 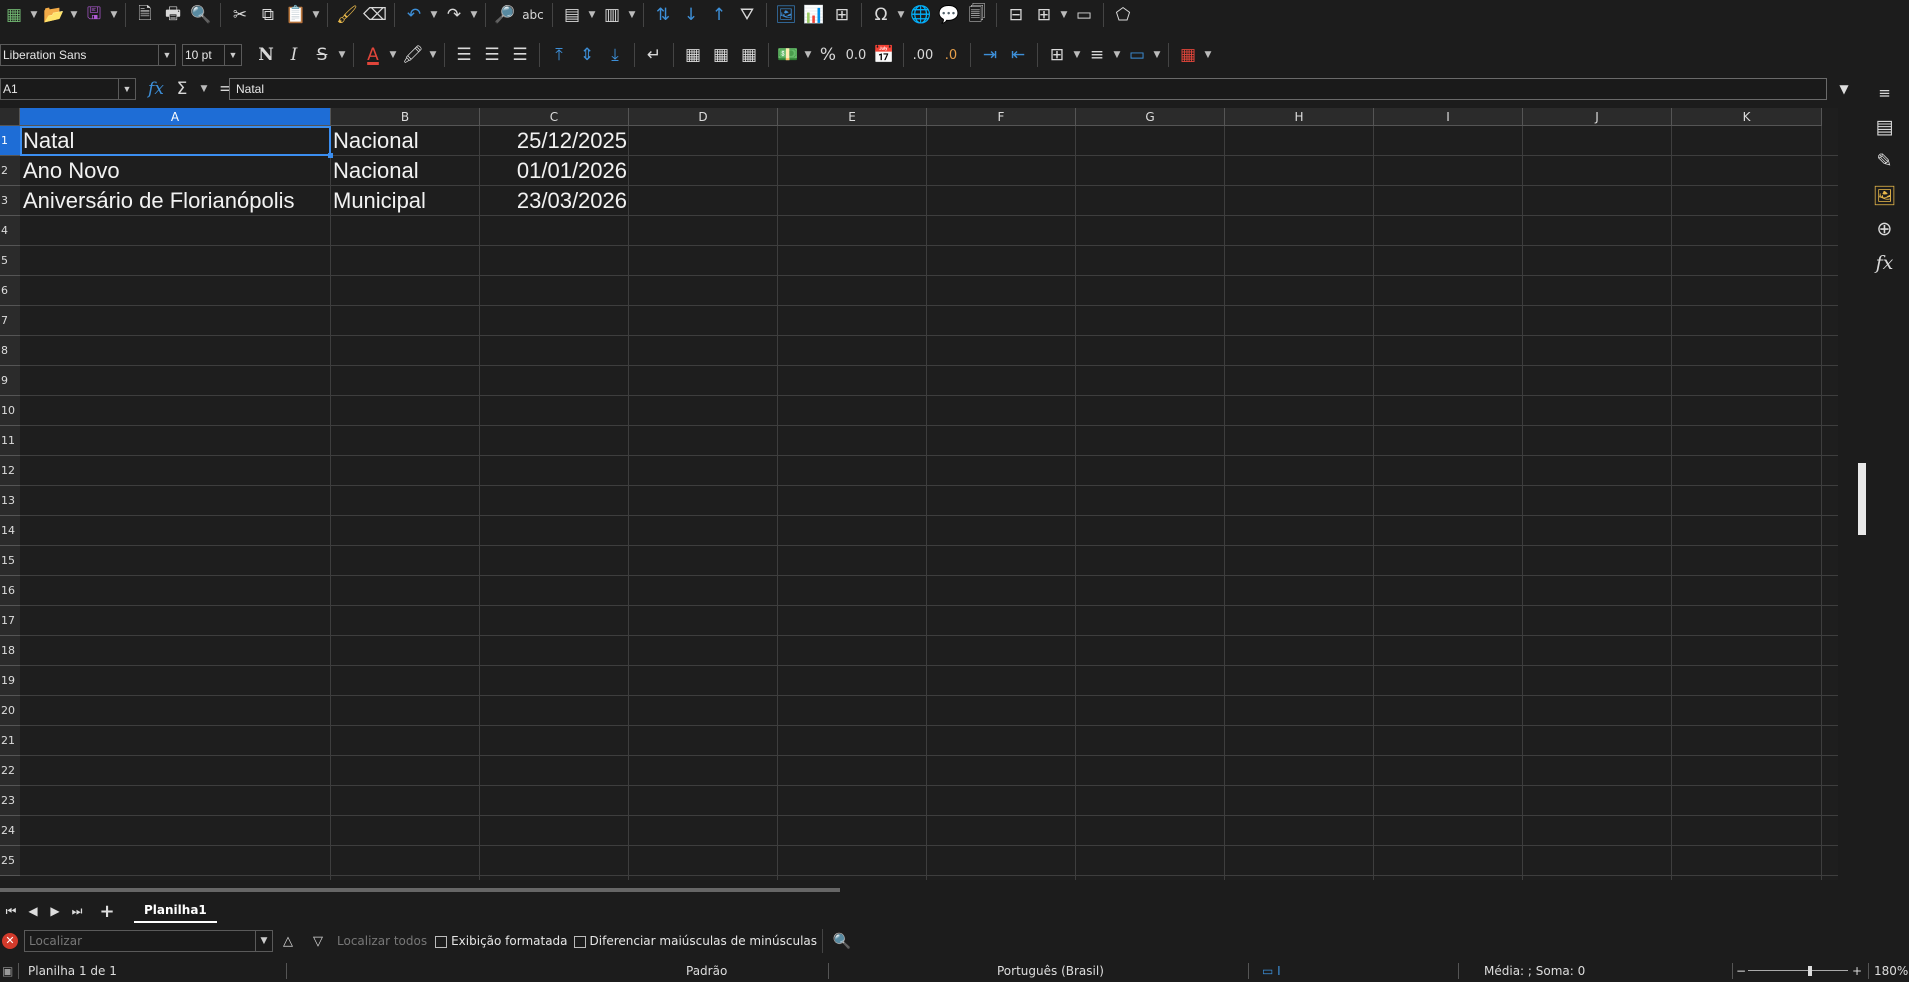 I want to click on find-replace-icon: 🔍, so click(x=842, y=941).